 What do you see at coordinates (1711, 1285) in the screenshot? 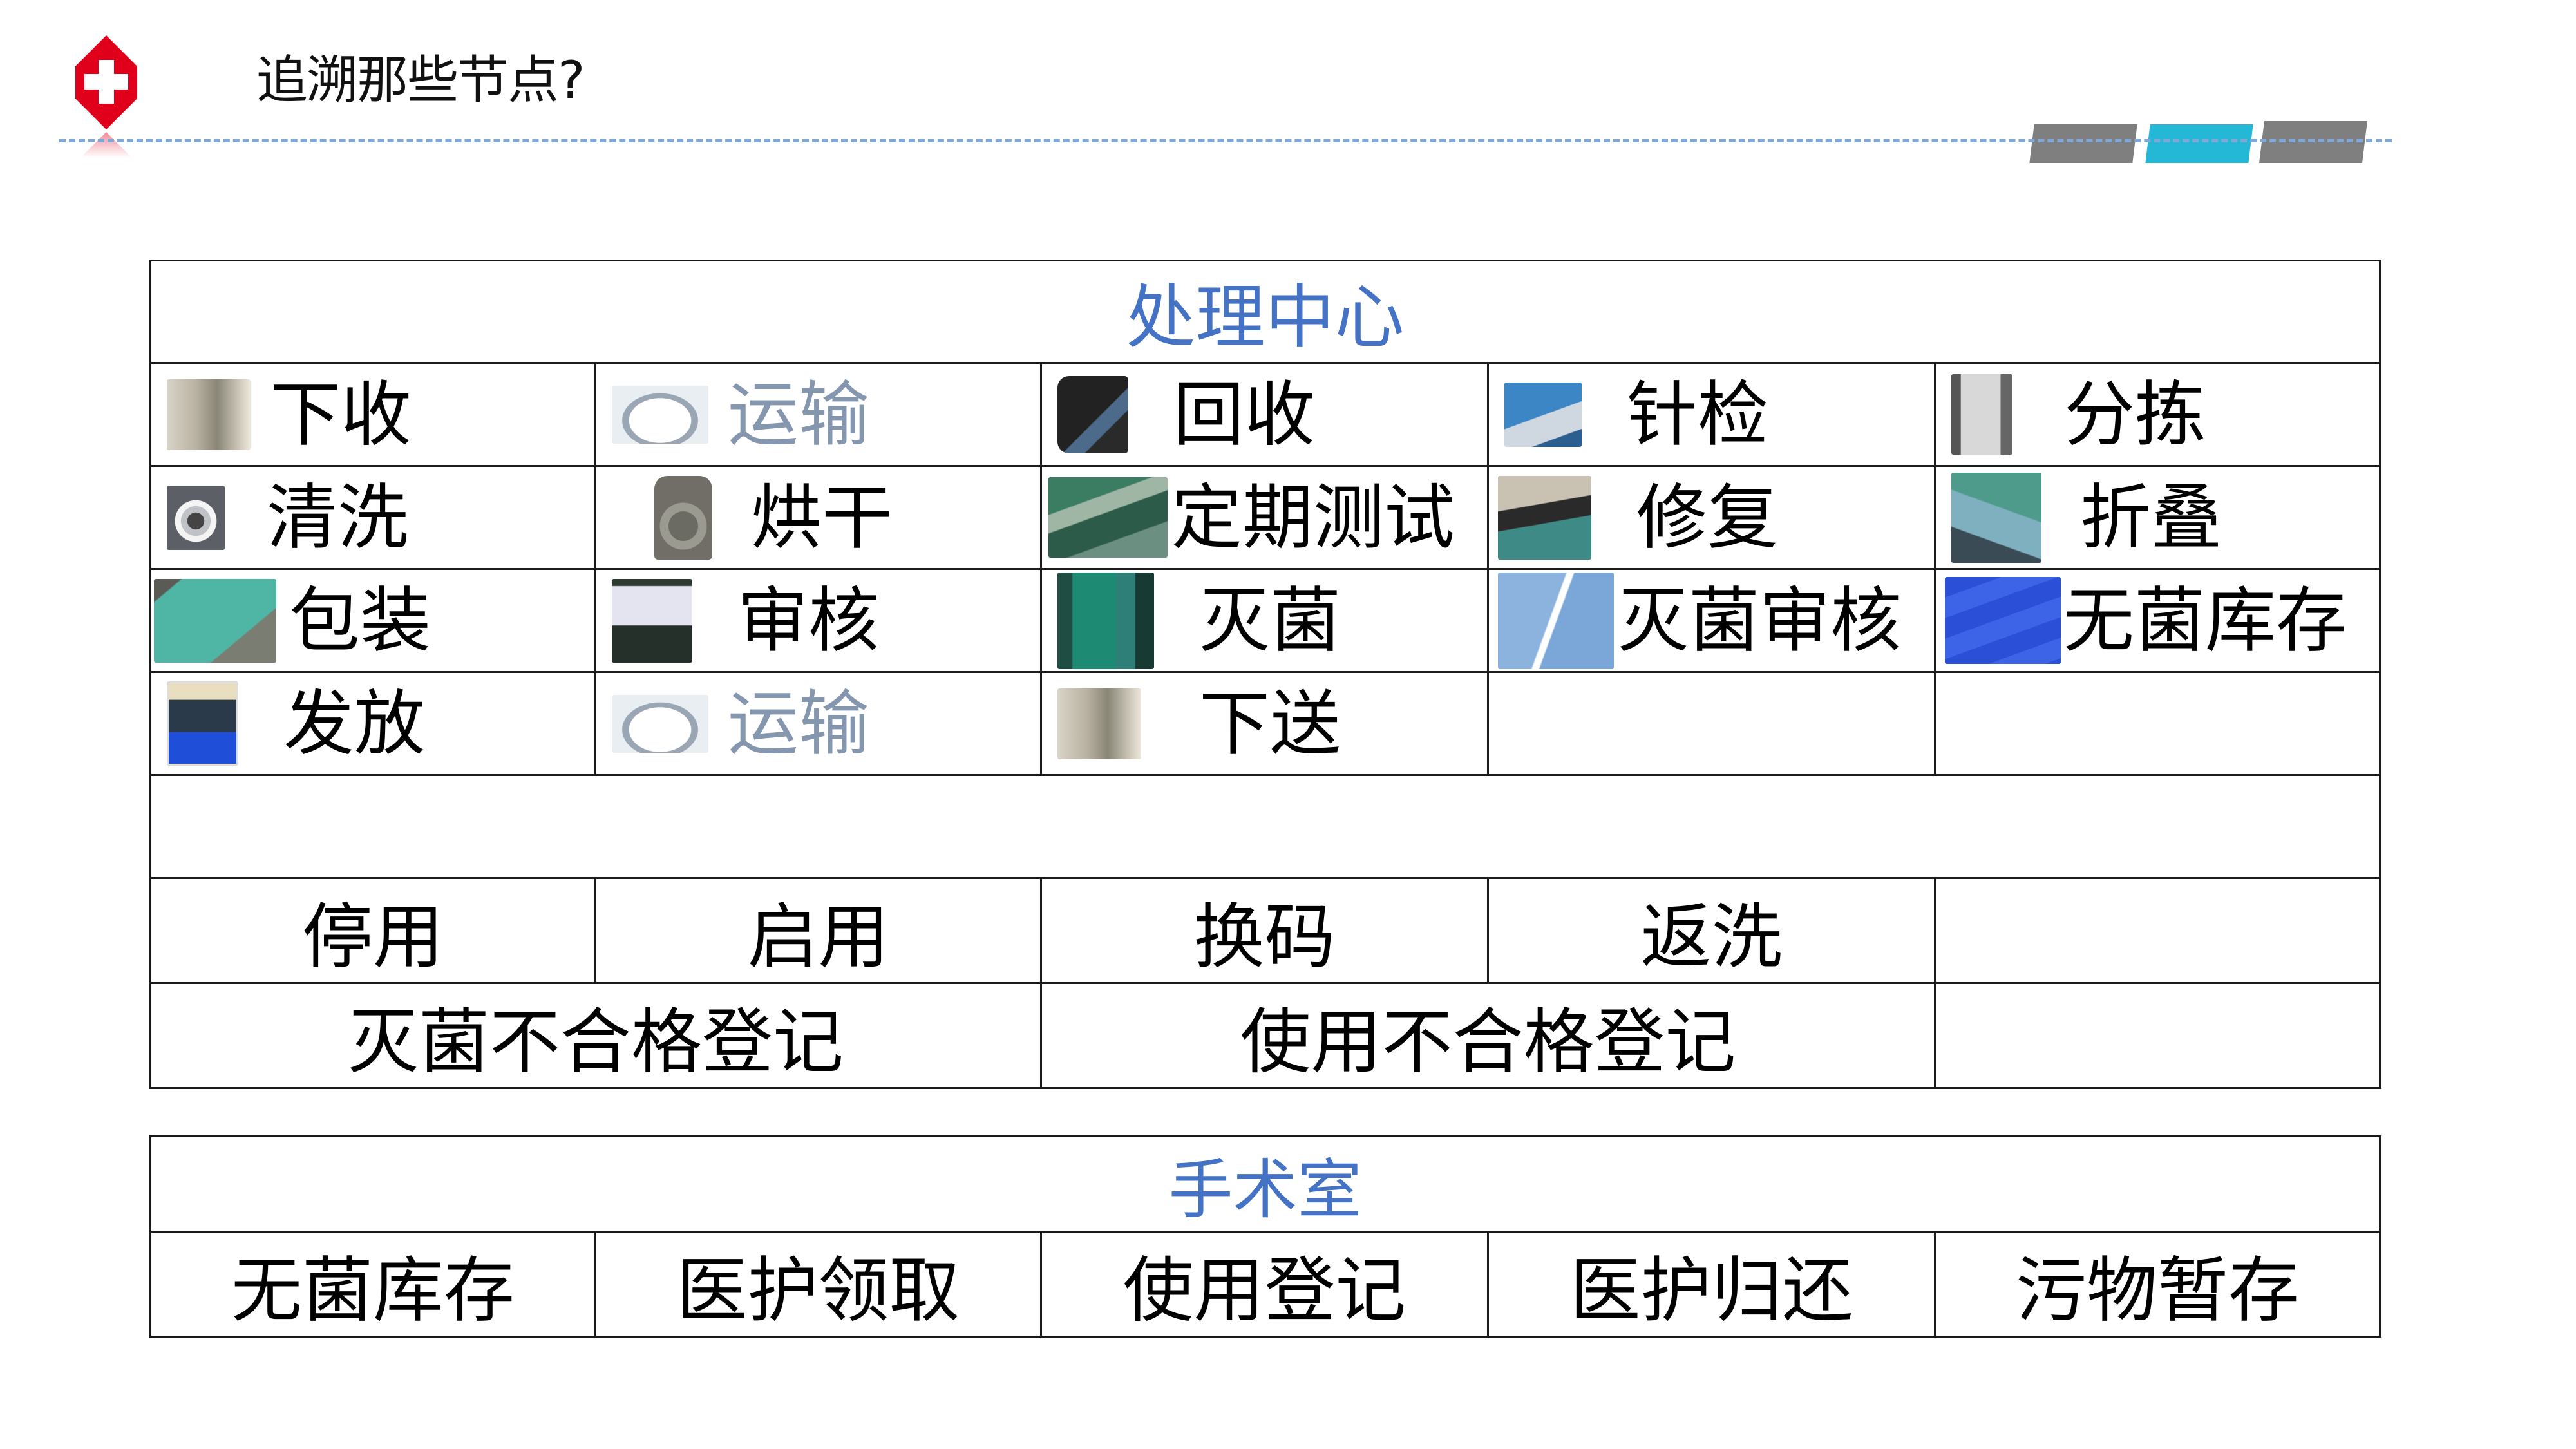
I see `or-node-cell: 医护归还` at bounding box center [1711, 1285].